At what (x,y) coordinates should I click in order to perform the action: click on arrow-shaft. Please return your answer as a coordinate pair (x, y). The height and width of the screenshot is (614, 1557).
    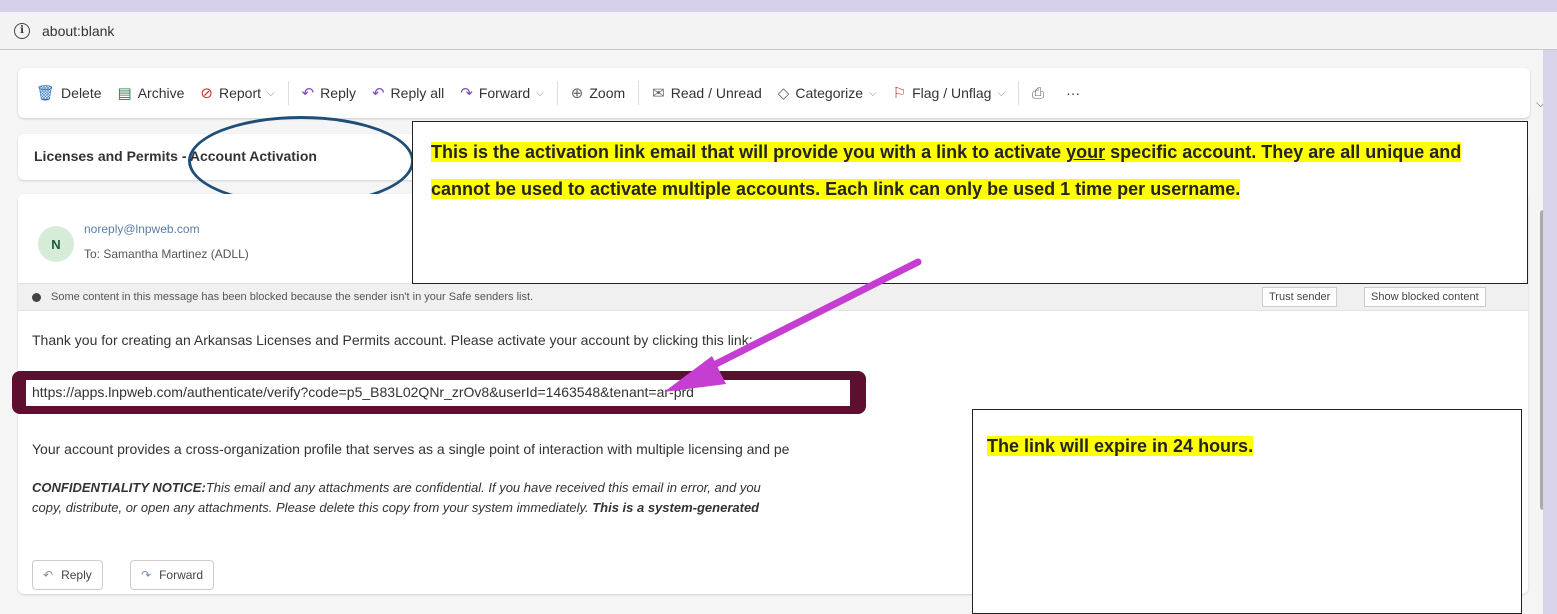
    Looking at the image, I should click on (809, 317).